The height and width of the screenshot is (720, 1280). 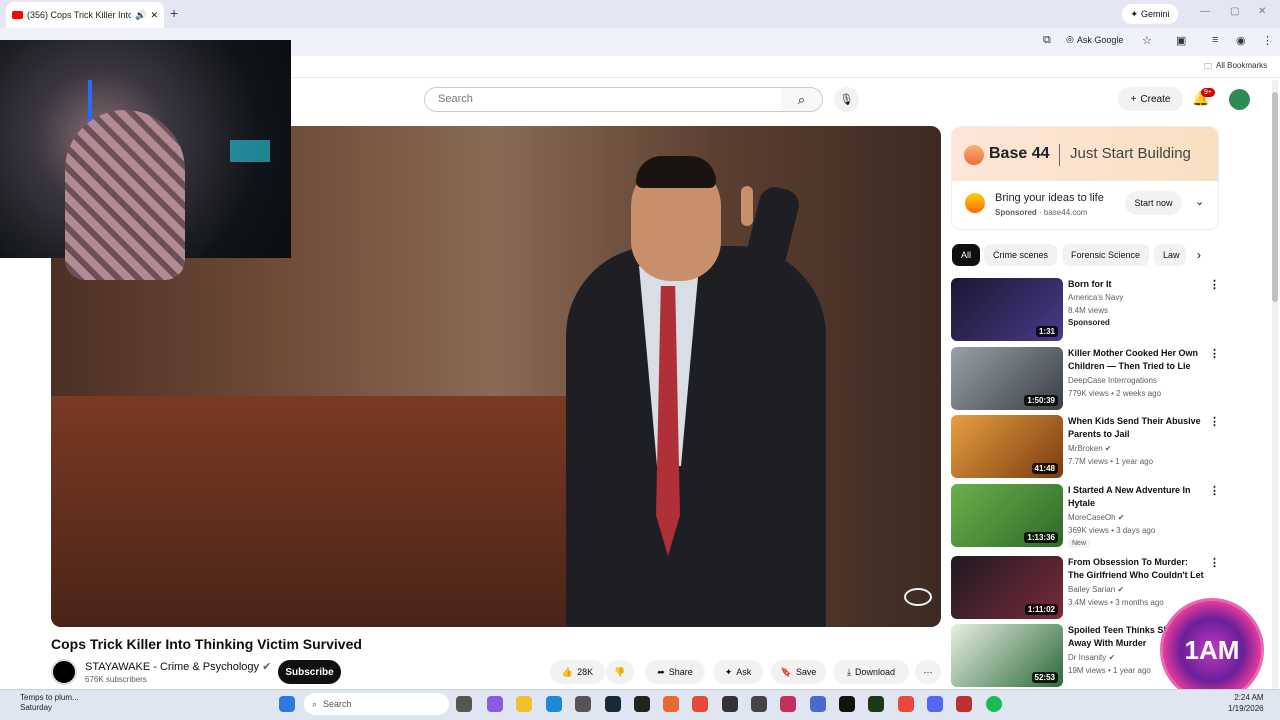 I want to click on like-button: 👍 28K, so click(x=577, y=672).